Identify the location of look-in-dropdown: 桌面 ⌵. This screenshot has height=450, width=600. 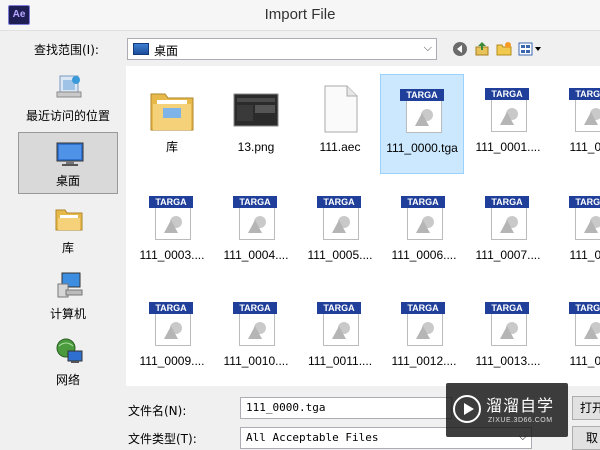
(282, 49).